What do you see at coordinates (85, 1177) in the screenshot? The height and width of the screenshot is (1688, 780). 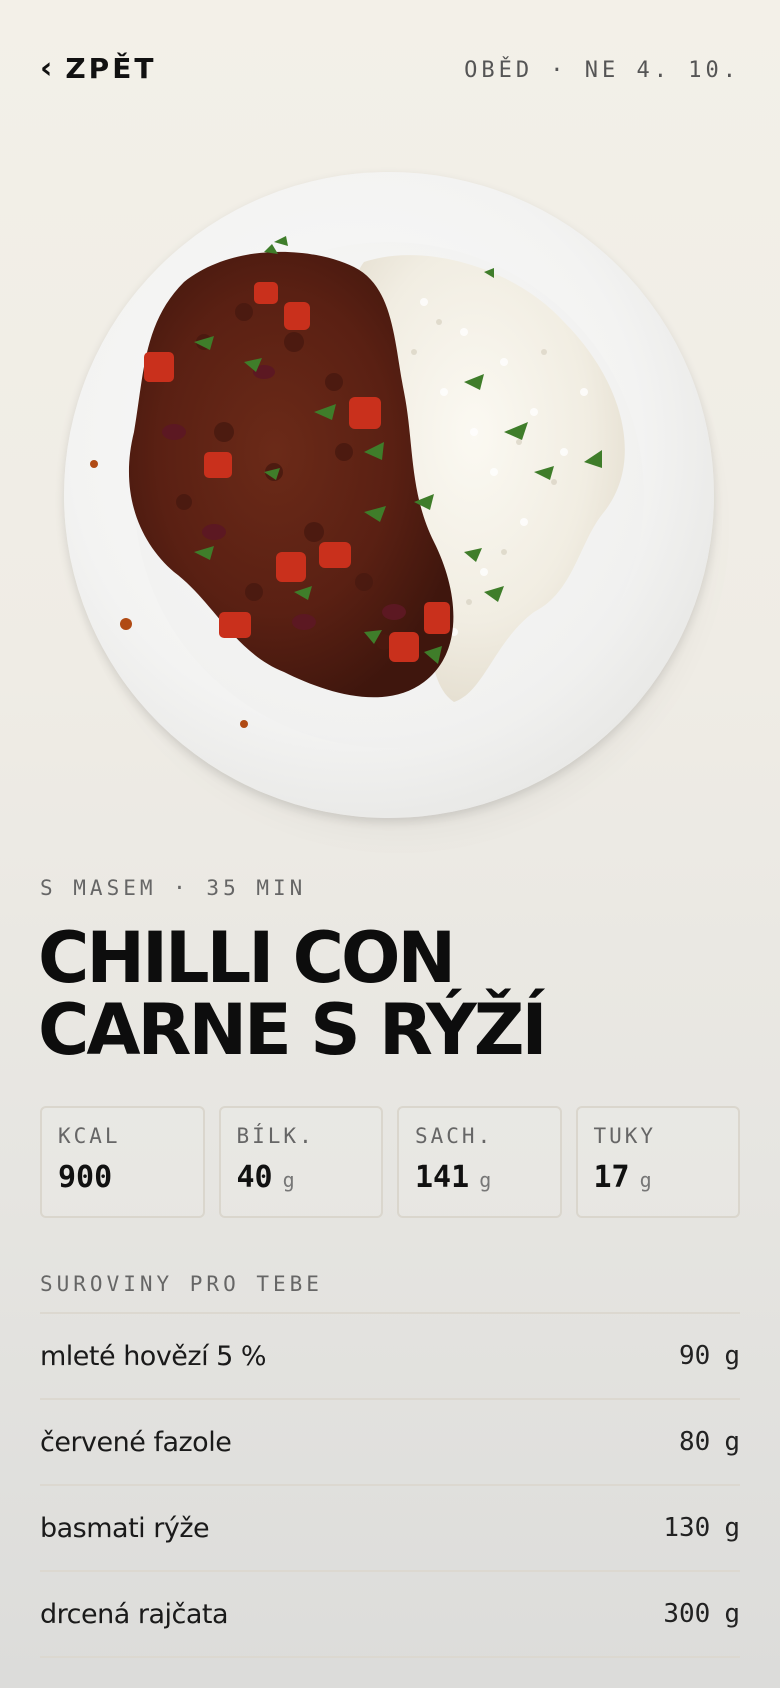 I see `macro-value: 900` at bounding box center [85, 1177].